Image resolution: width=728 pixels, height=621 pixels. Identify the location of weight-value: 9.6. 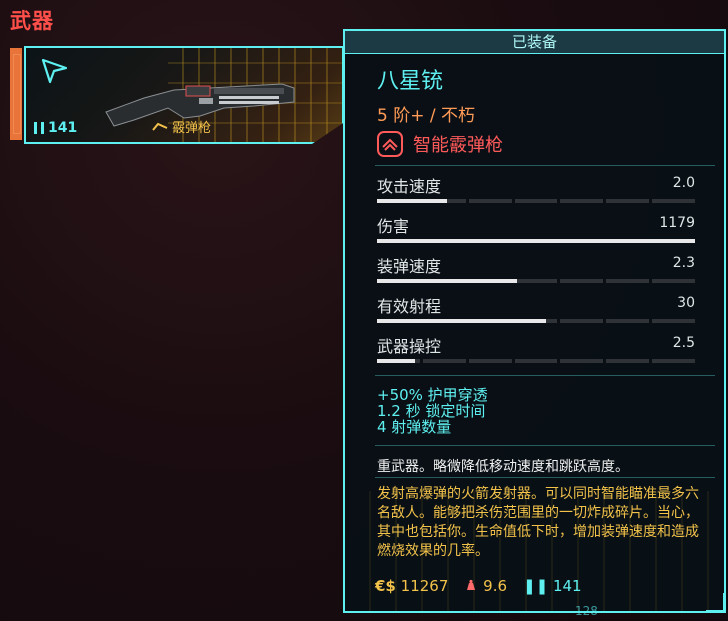
(495, 586).